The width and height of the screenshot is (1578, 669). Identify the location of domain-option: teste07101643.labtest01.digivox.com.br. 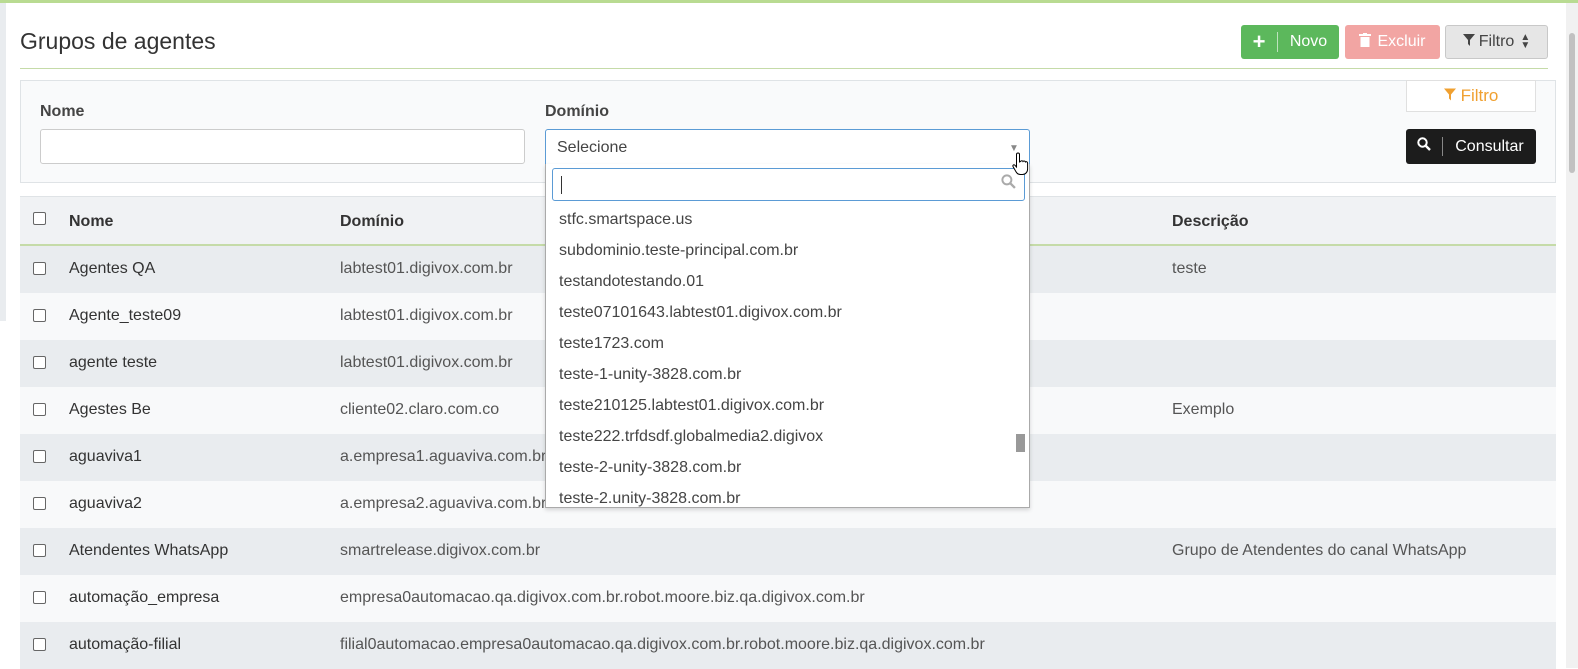
(781, 312).